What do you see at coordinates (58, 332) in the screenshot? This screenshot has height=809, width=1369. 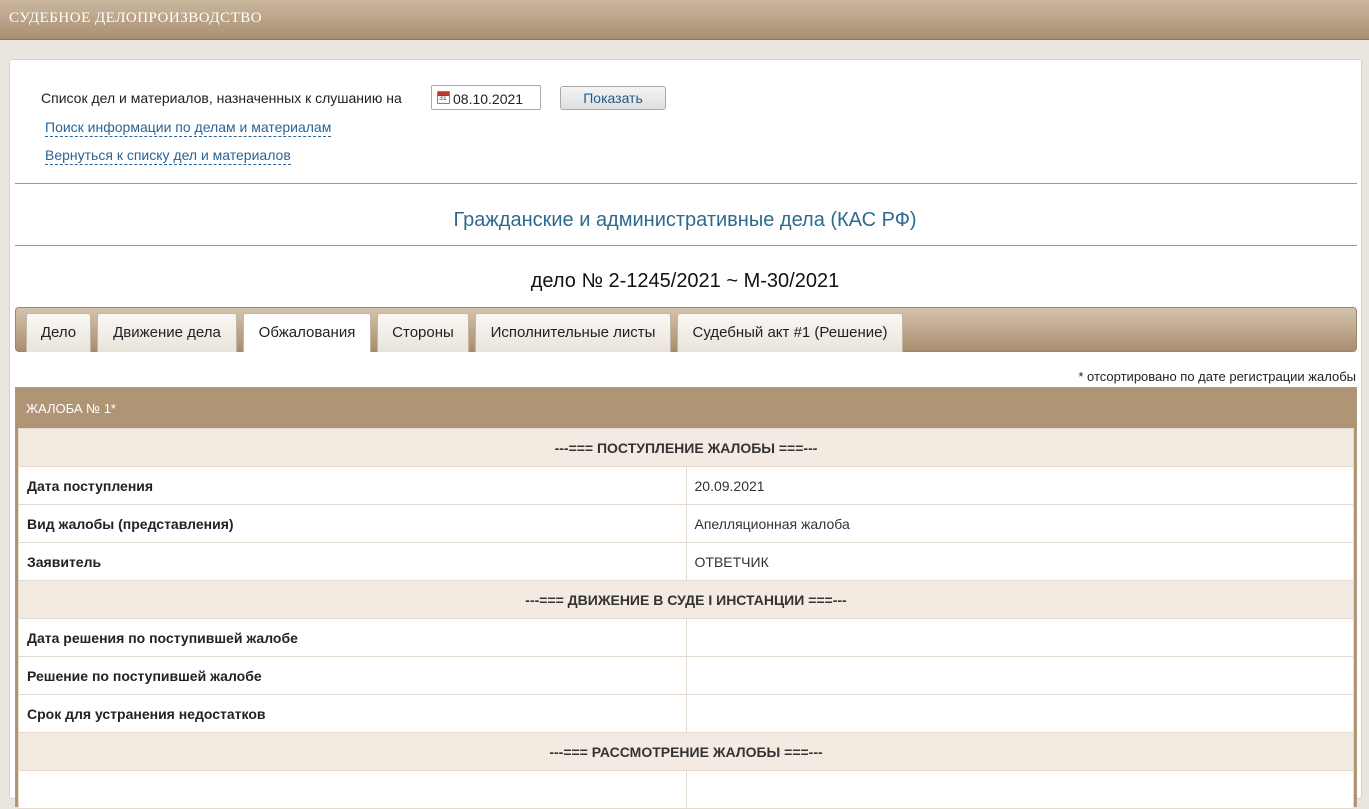 I see `tab-case: Дело` at bounding box center [58, 332].